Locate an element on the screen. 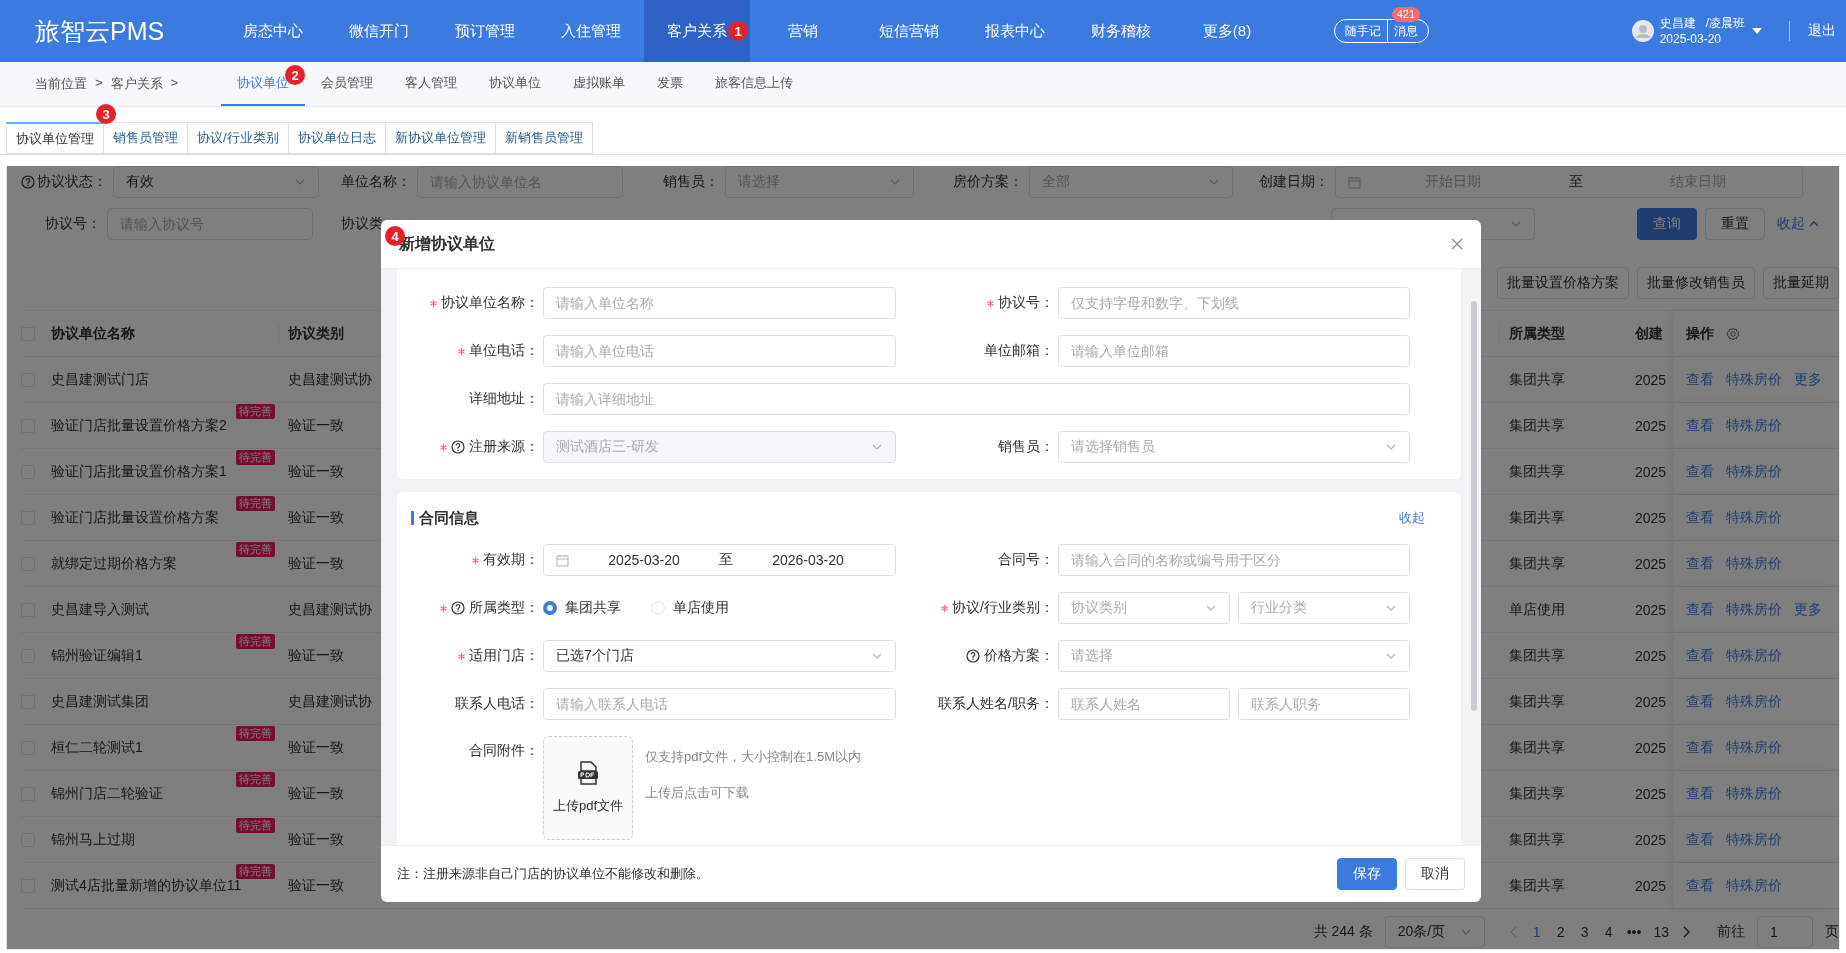  dropdown: 协议类别 is located at coordinates (1144, 608).